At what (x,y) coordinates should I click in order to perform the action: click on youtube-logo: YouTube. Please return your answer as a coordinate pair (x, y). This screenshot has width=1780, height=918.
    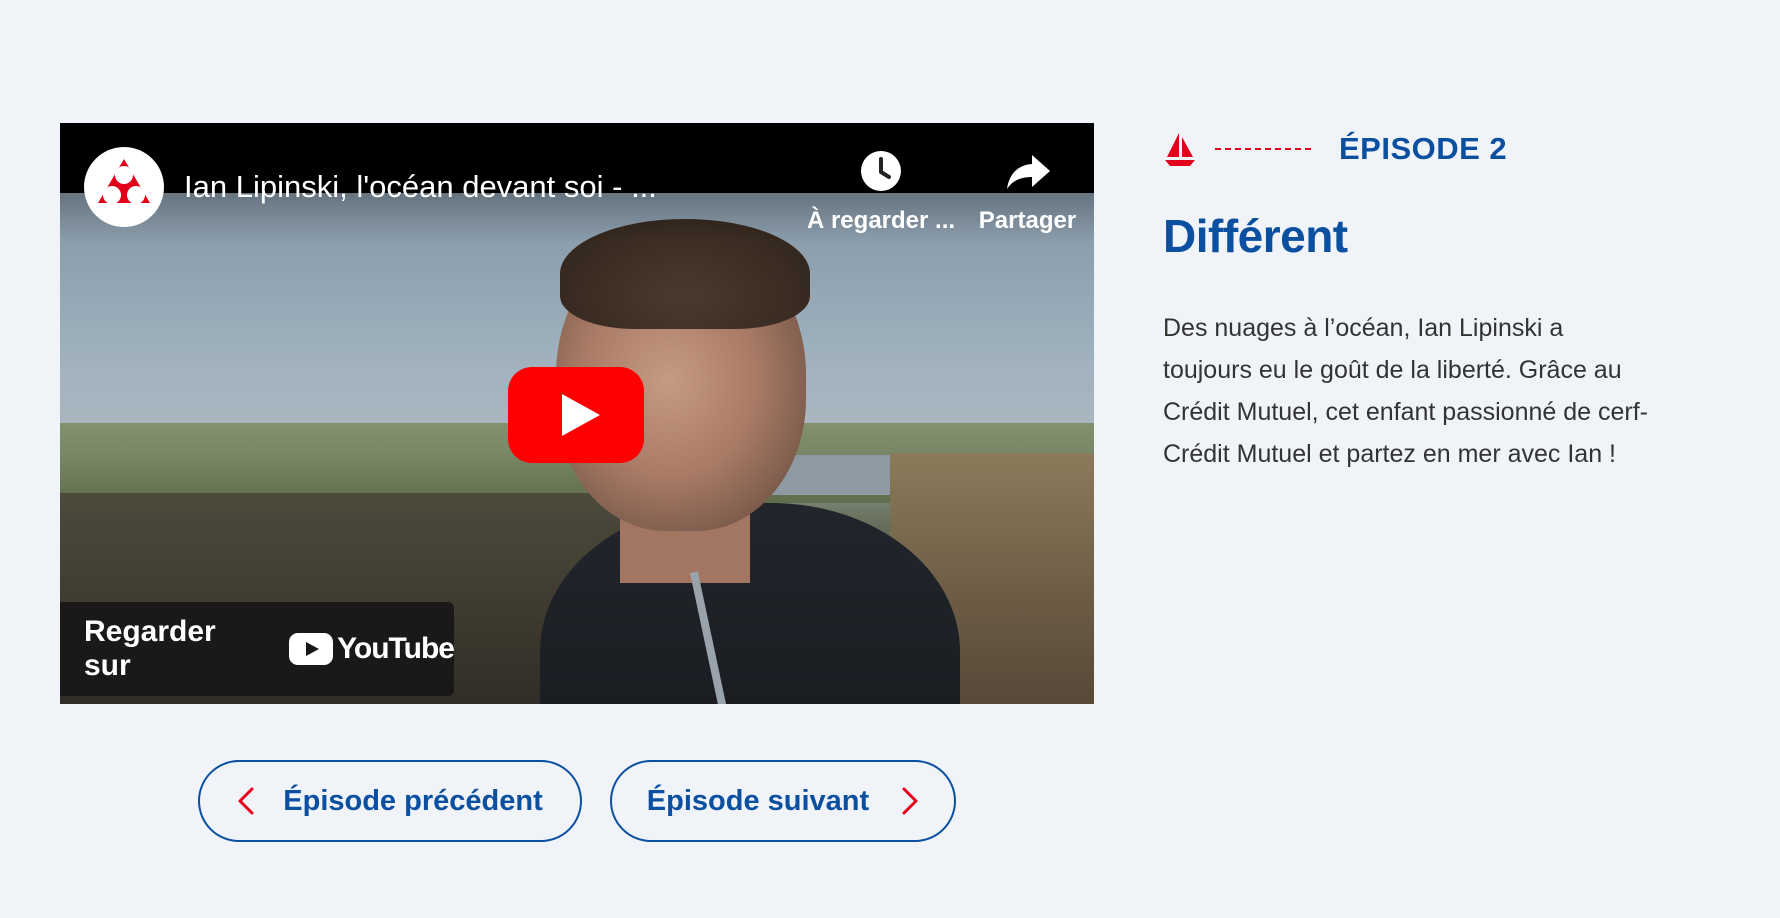
    Looking at the image, I should click on (372, 649).